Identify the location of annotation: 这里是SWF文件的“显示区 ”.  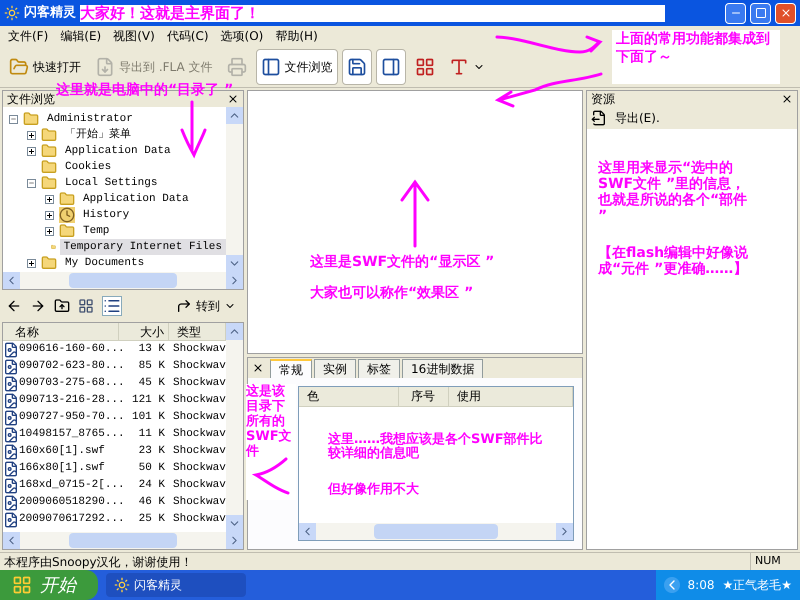
(402, 262).